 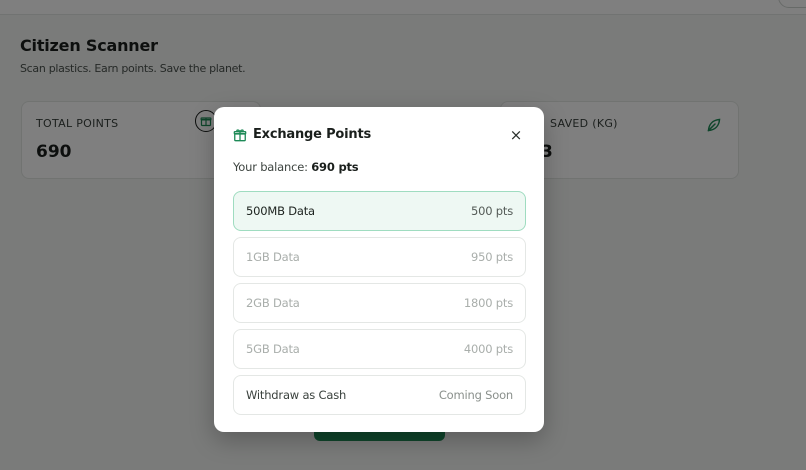 What do you see at coordinates (516, 135) in the screenshot?
I see `close-icon: ×` at bounding box center [516, 135].